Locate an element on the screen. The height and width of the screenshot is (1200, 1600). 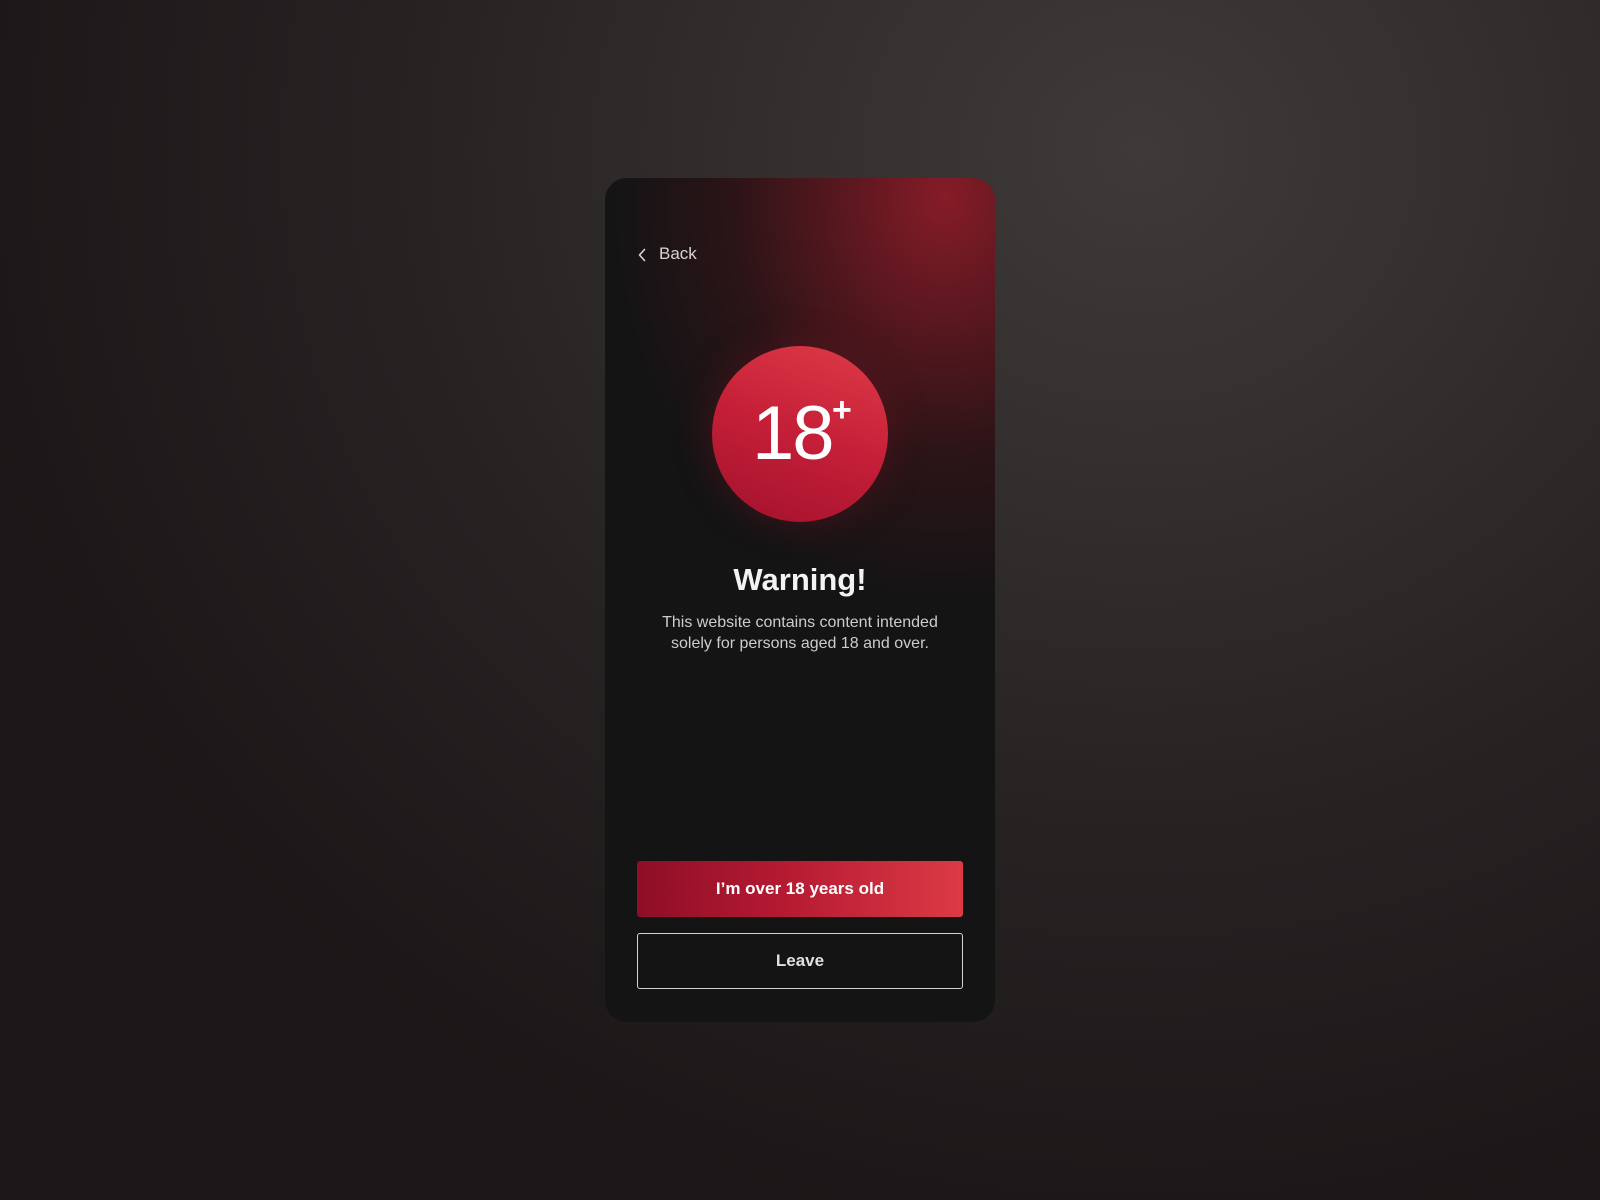
age-18-plus-badge: 18 + is located at coordinates (800, 434).